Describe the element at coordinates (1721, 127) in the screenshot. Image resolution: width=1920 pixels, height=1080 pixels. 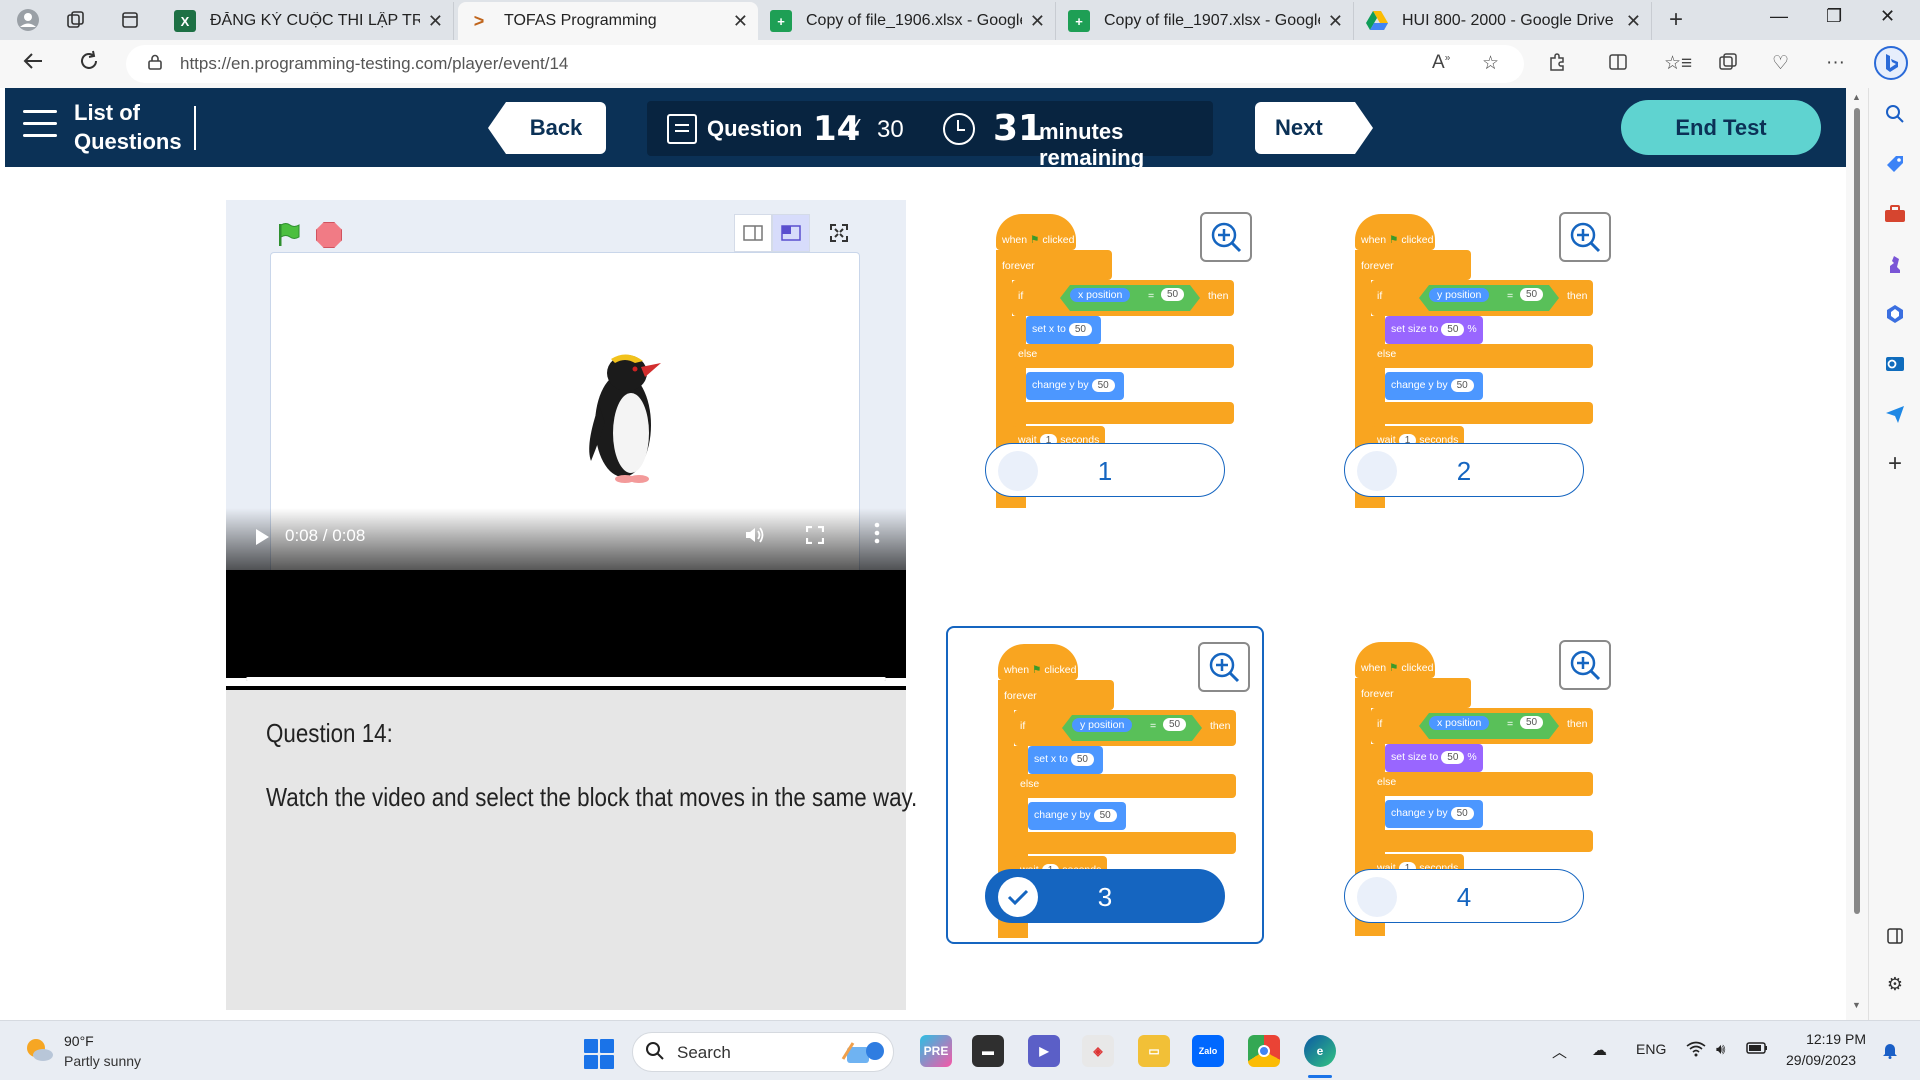
I see `end-test-button: End Test` at that location.